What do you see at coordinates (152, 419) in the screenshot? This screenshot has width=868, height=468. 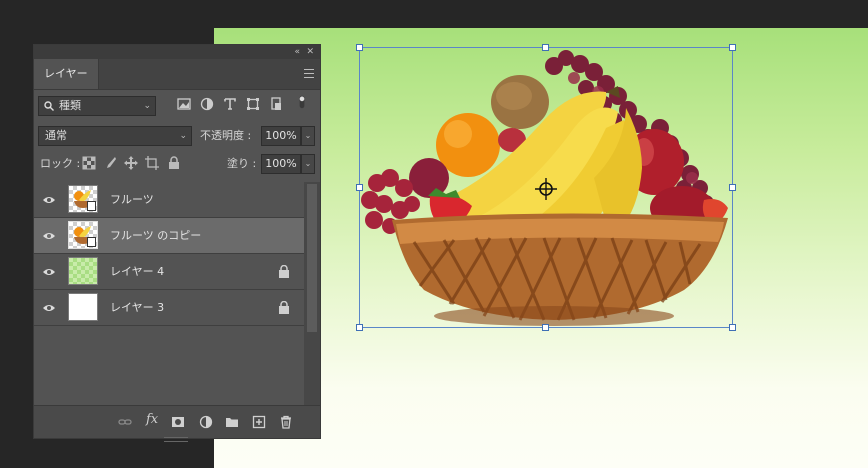 I see `fx-icon: fx` at bounding box center [152, 419].